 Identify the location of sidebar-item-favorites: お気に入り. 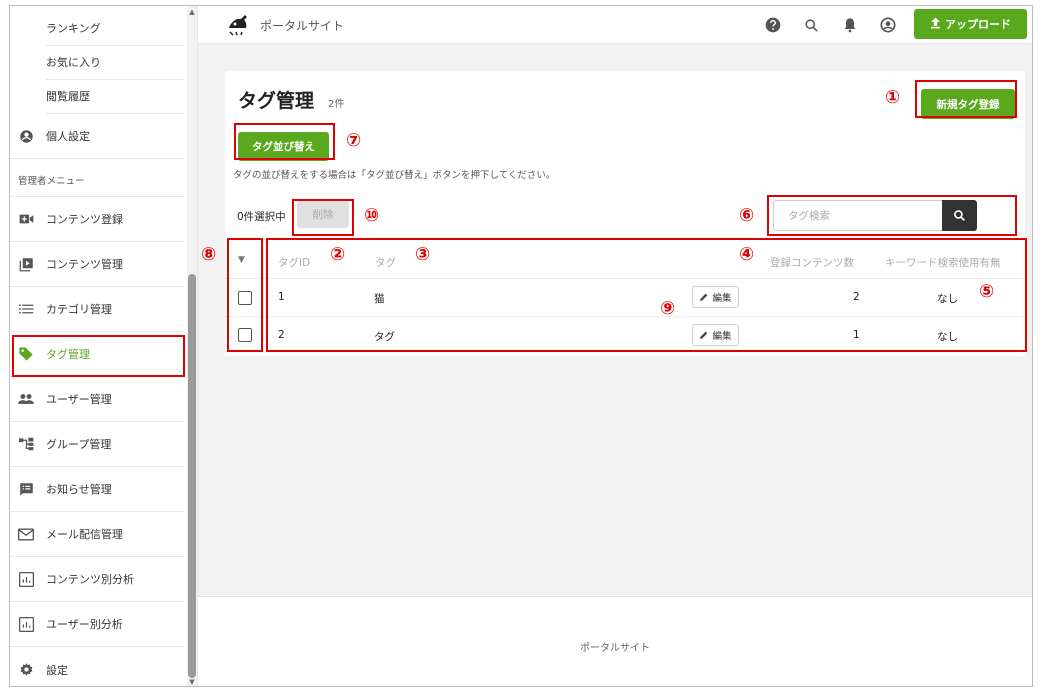
(115, 63).